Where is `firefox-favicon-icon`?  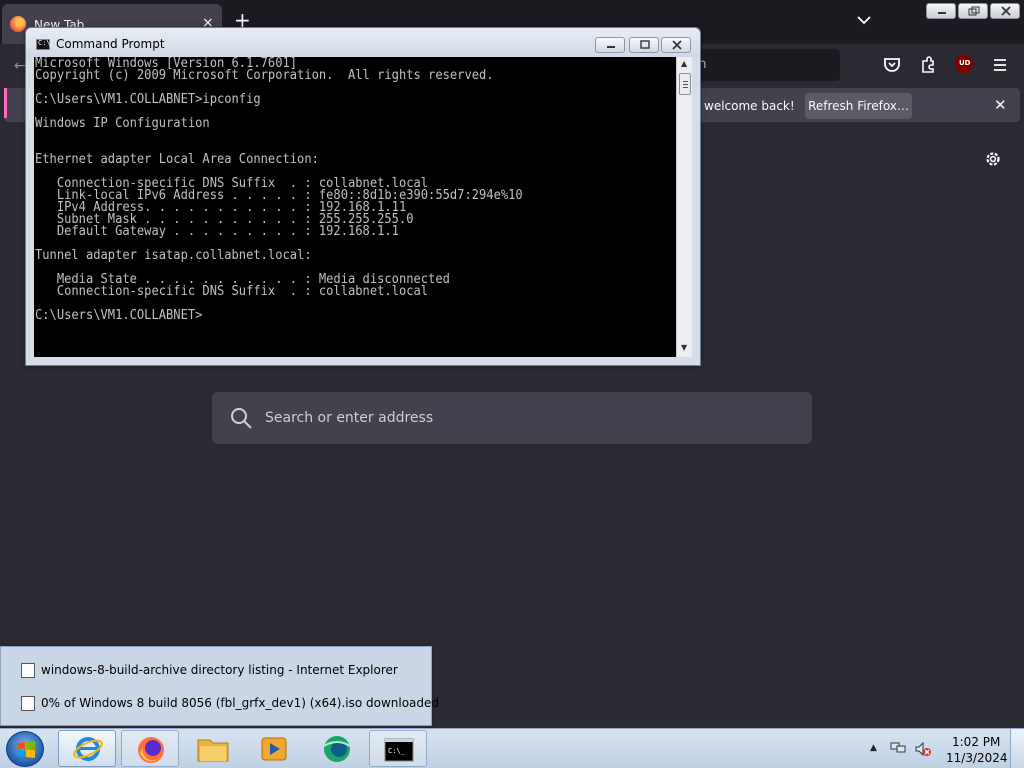
firefox-favicon-icon is located at coordinates (18, 24).